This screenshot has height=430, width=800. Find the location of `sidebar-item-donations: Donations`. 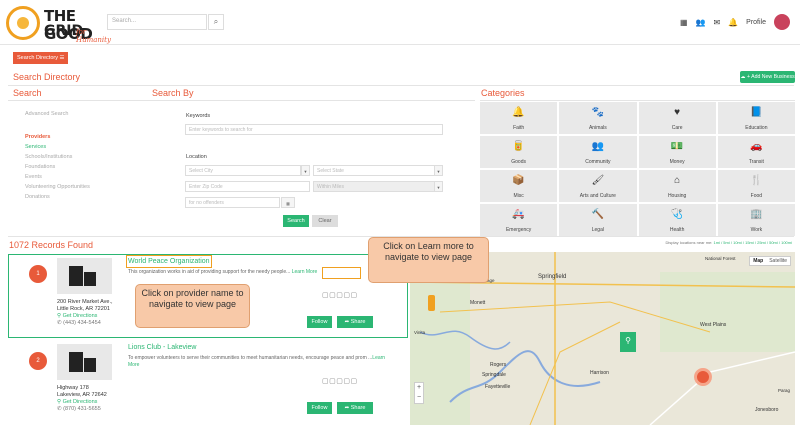

sidebar-item-donations: Donations is located at coordinates (57, 197).